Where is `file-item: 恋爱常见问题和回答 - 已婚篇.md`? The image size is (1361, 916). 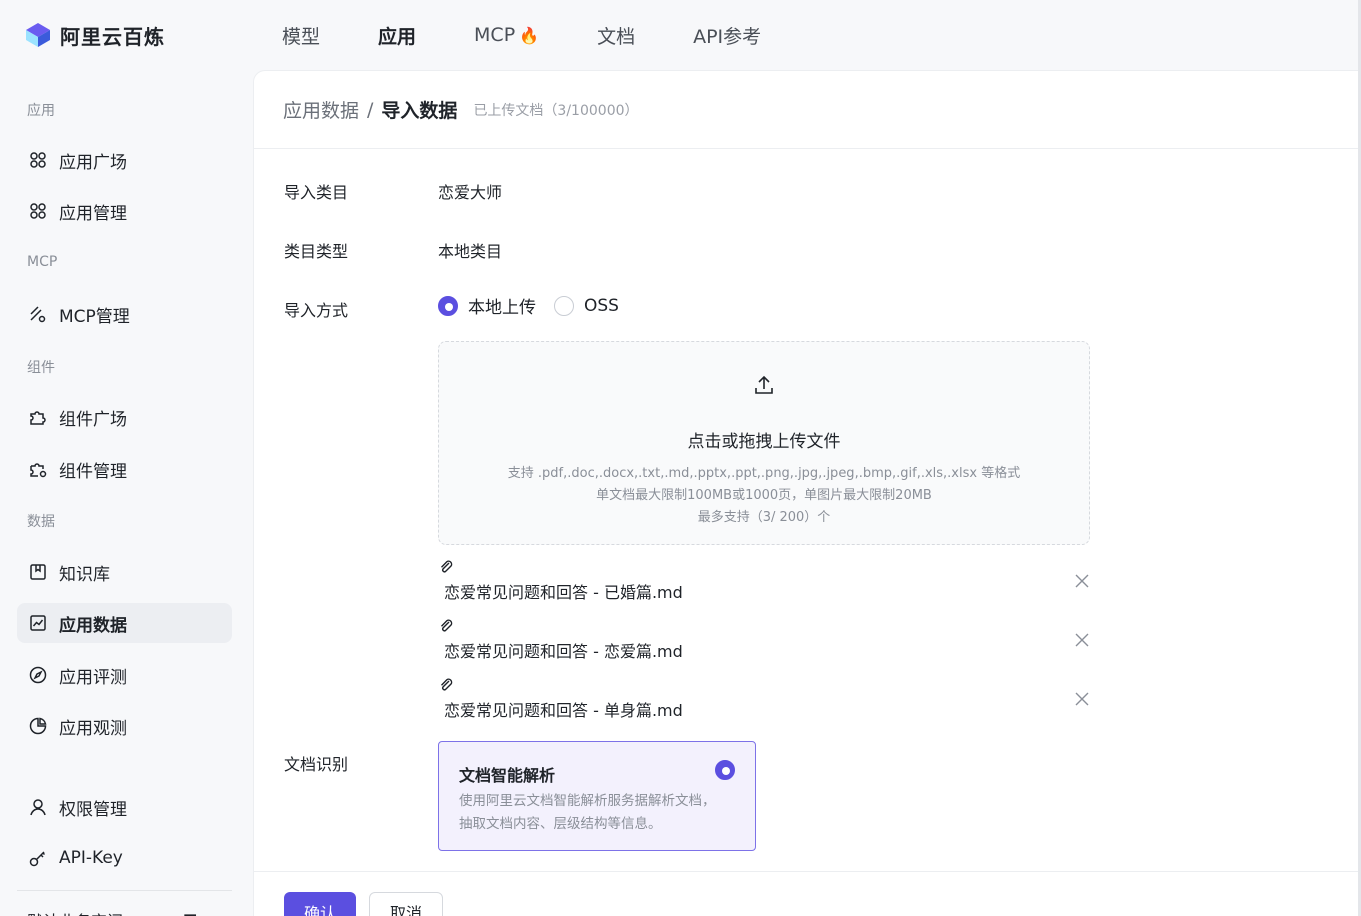
file-item: 恋爱常见问题和回答 - 已婚篇.md is located at coordinates (764, 585).